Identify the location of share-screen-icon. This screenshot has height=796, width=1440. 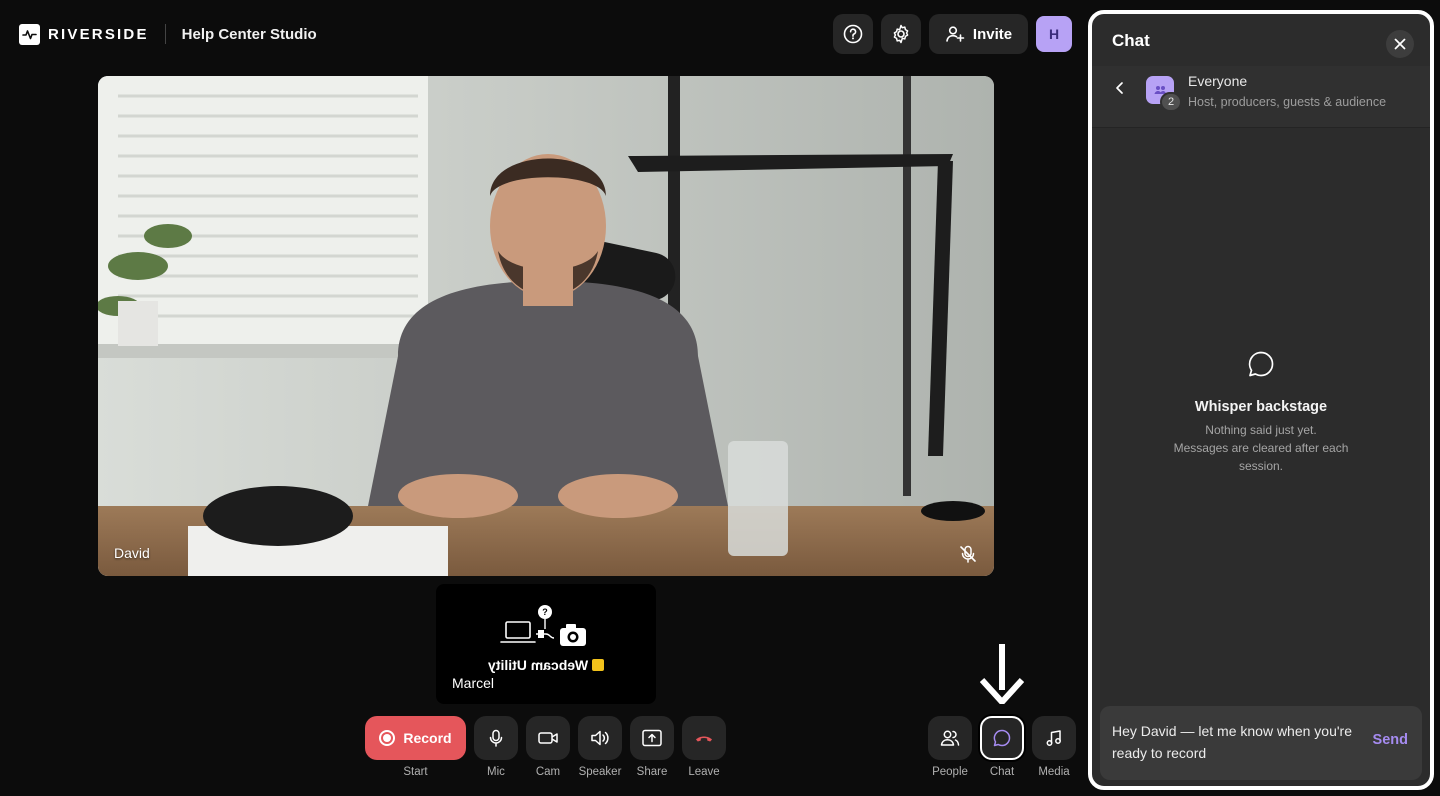
(652, 738).